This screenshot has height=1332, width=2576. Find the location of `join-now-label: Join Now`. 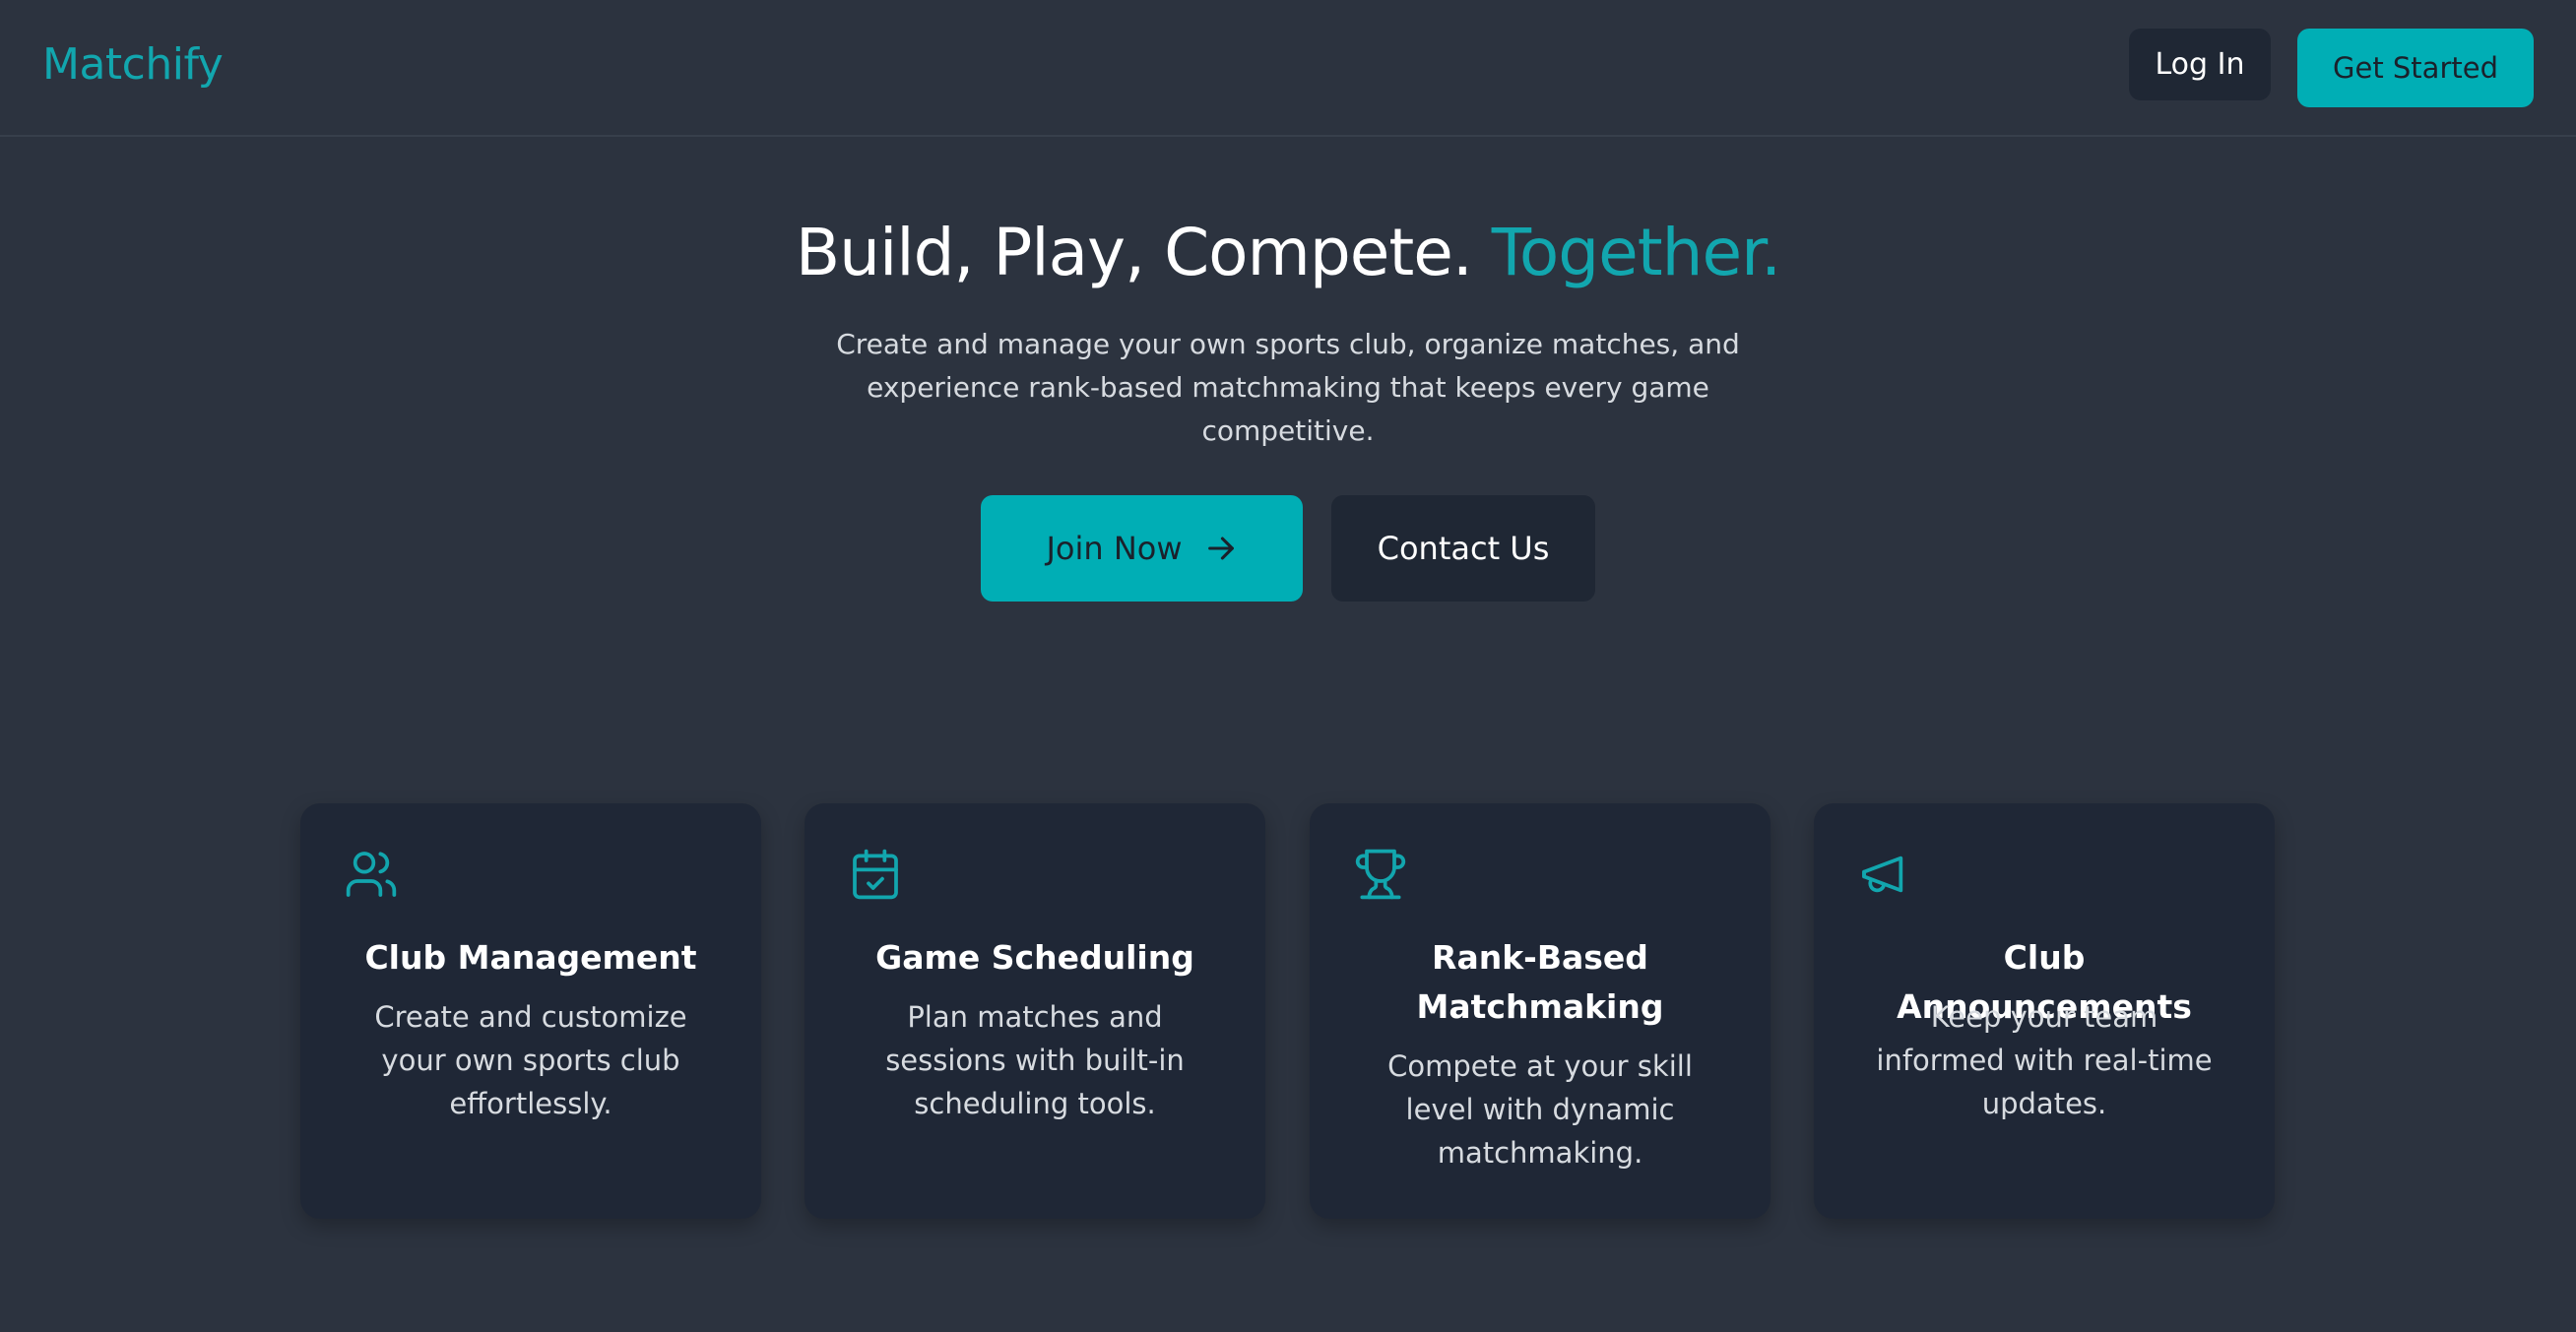

join-now-label: Join Now is located at coordinates (1114, 548).